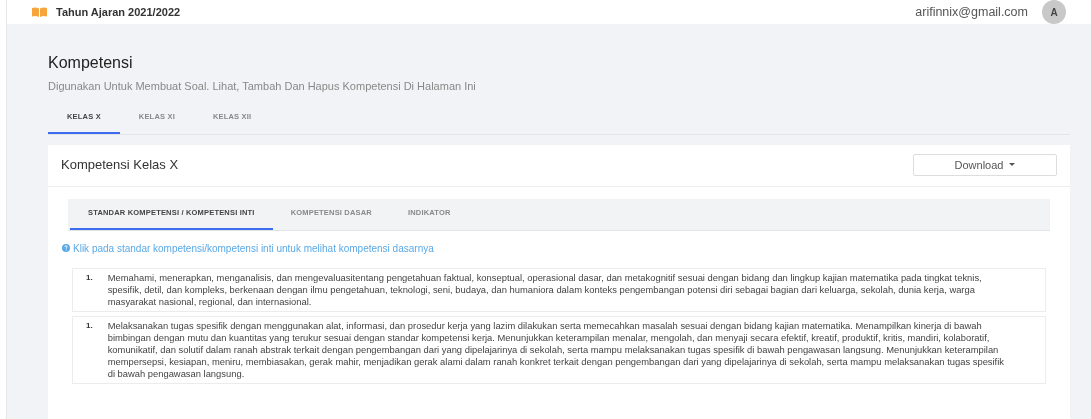  What do you see at coordinates (253, 248) in the screenshot?
I see `hint-text: Klik pada standar kompetensi/kompetensi inti untuk melihat kompetensi dasarnya` at bounding box center [253, 248].